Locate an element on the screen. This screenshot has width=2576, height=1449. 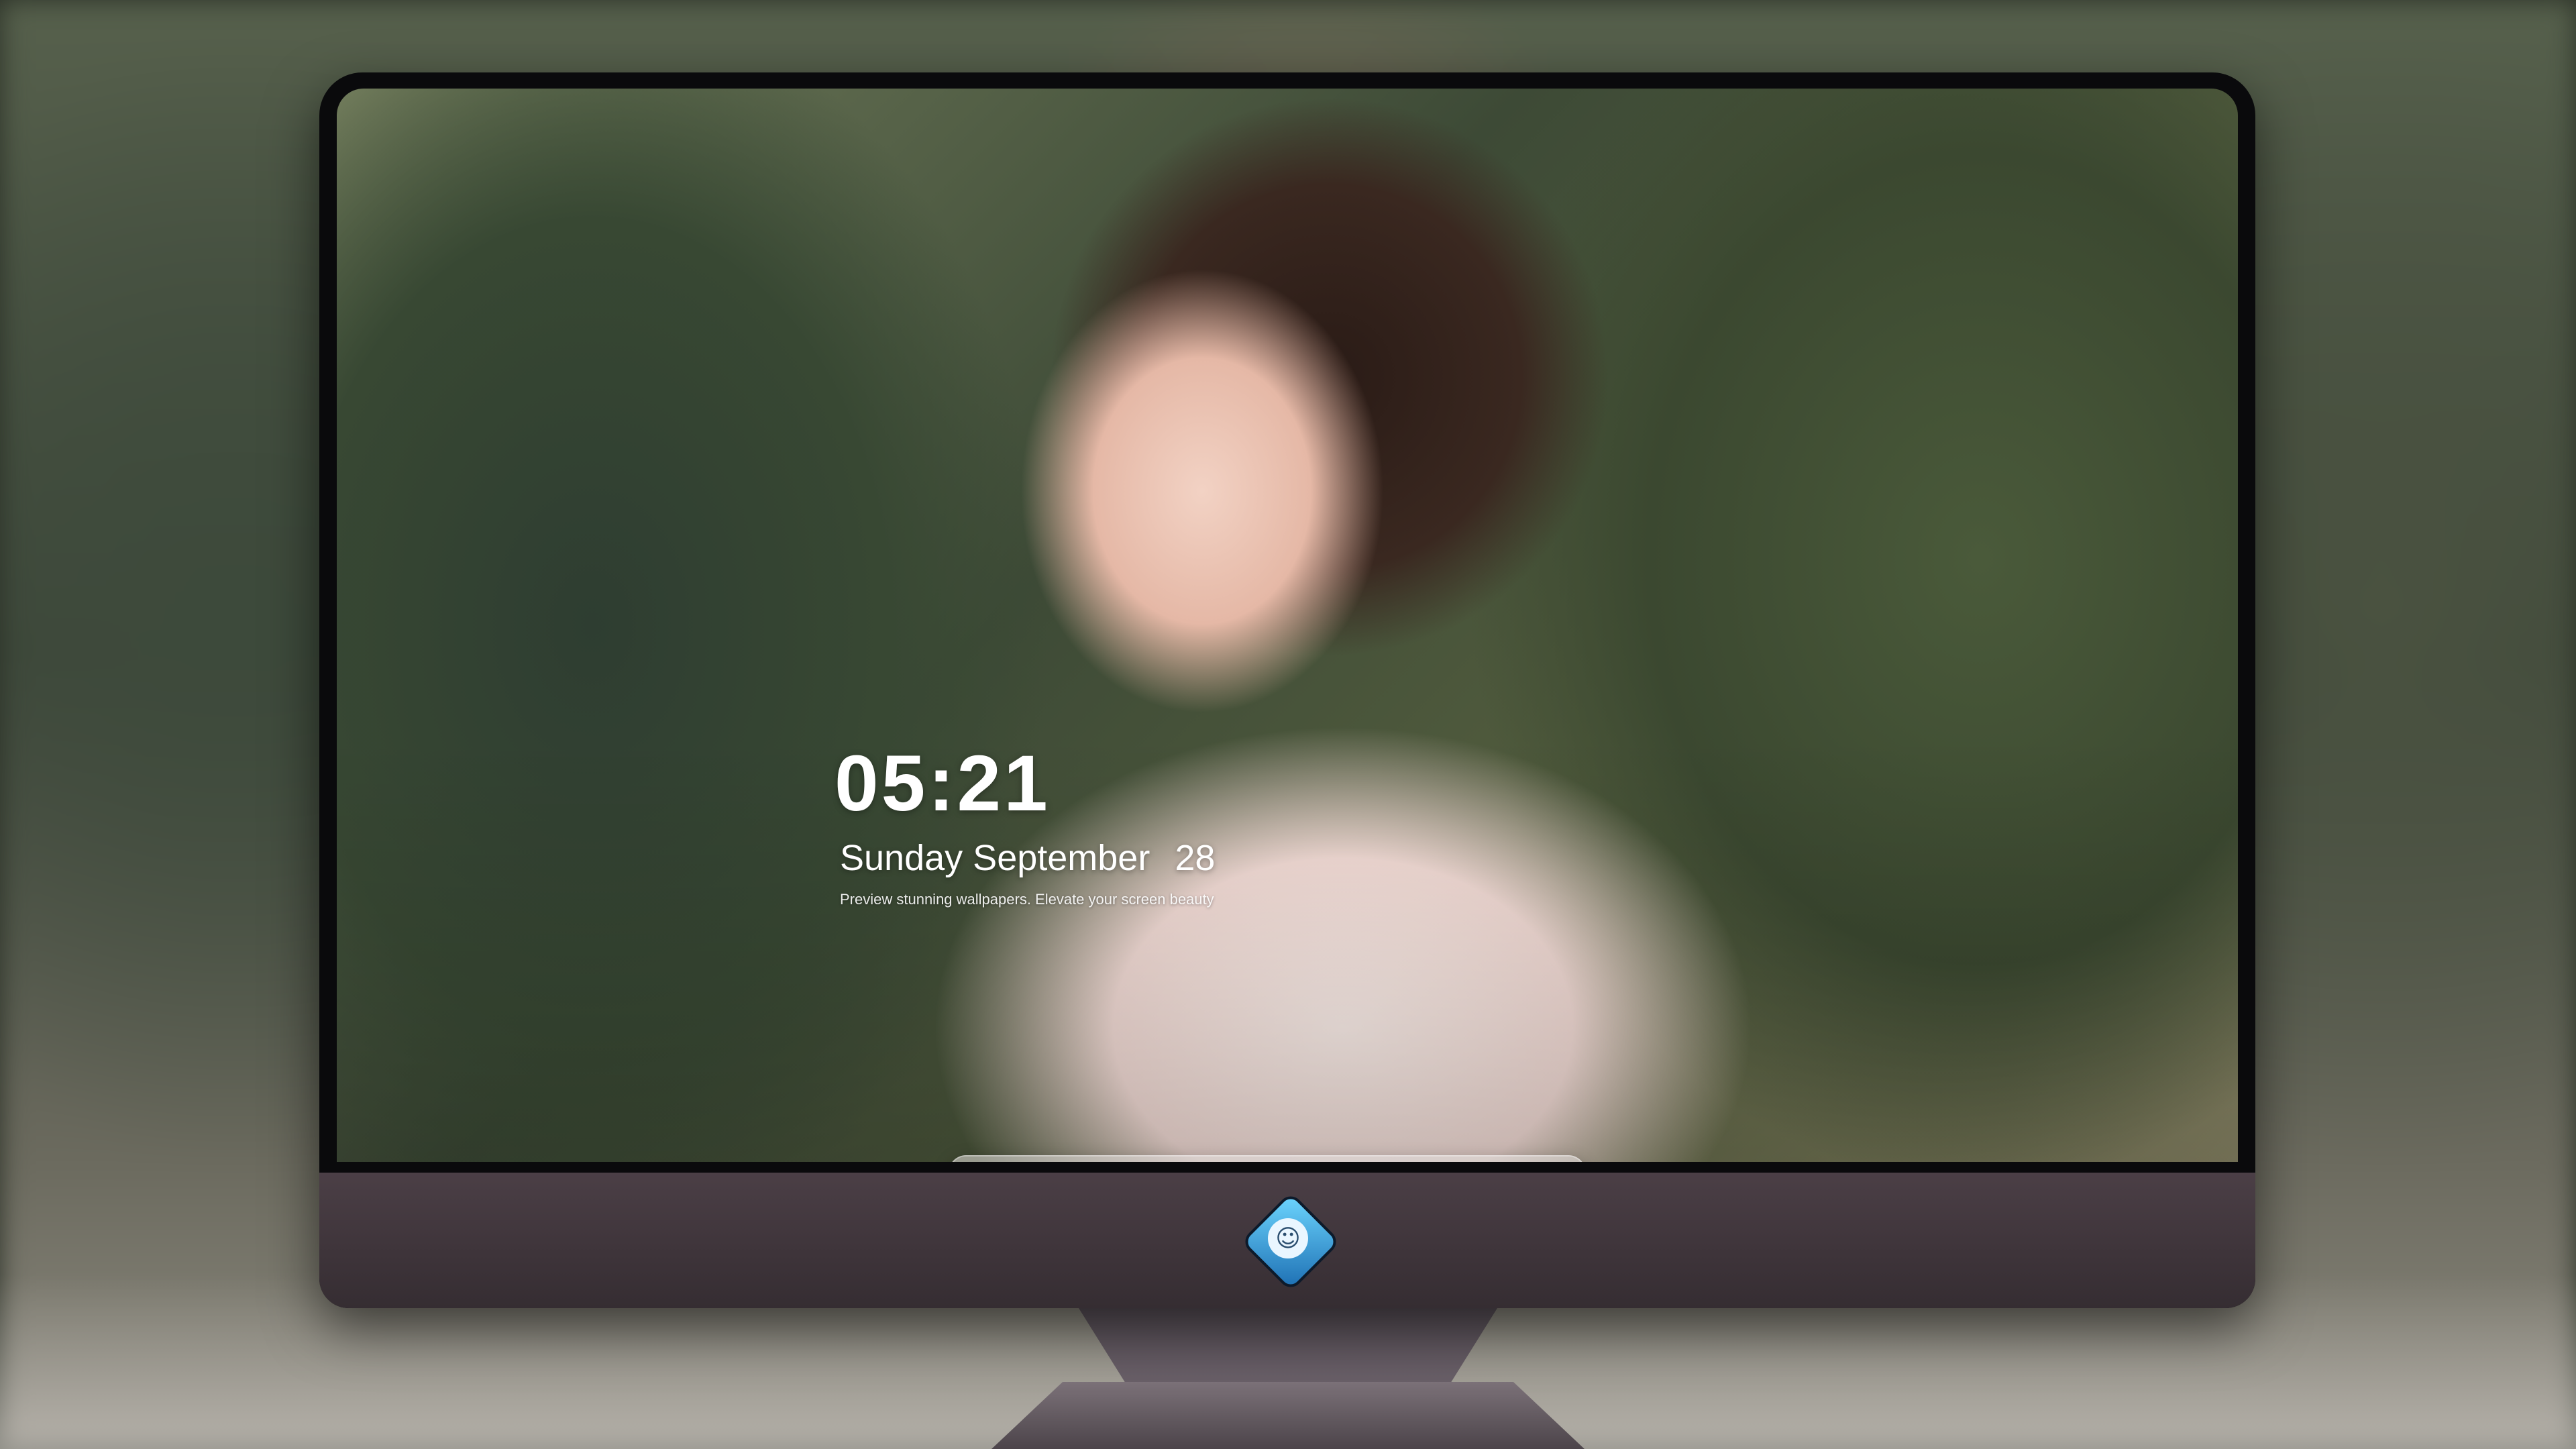
month-label: September is located at coordinates (1061, 858).